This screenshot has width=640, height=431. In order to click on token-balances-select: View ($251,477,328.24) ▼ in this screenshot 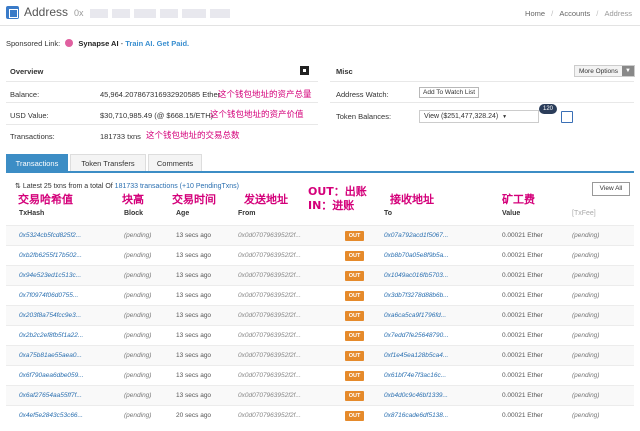, I will do `click(479, 116)`.